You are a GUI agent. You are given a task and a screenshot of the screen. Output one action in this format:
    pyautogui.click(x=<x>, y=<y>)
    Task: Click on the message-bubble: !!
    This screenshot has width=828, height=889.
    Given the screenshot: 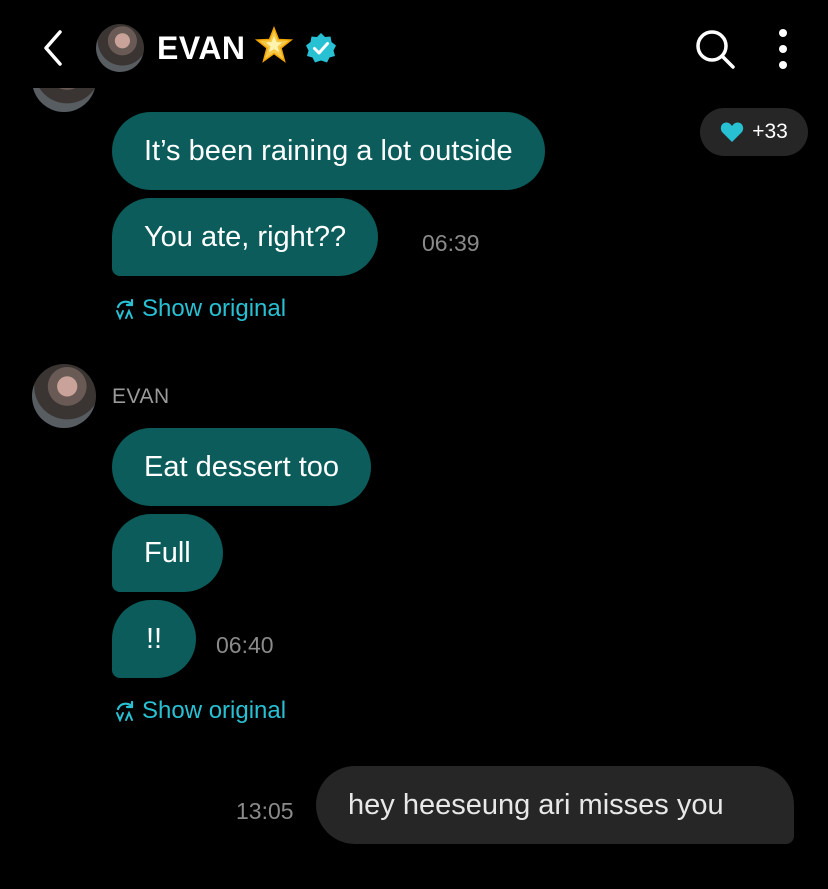 What is the action you would take?
    pyautogui.click(x=154, y=639)
    